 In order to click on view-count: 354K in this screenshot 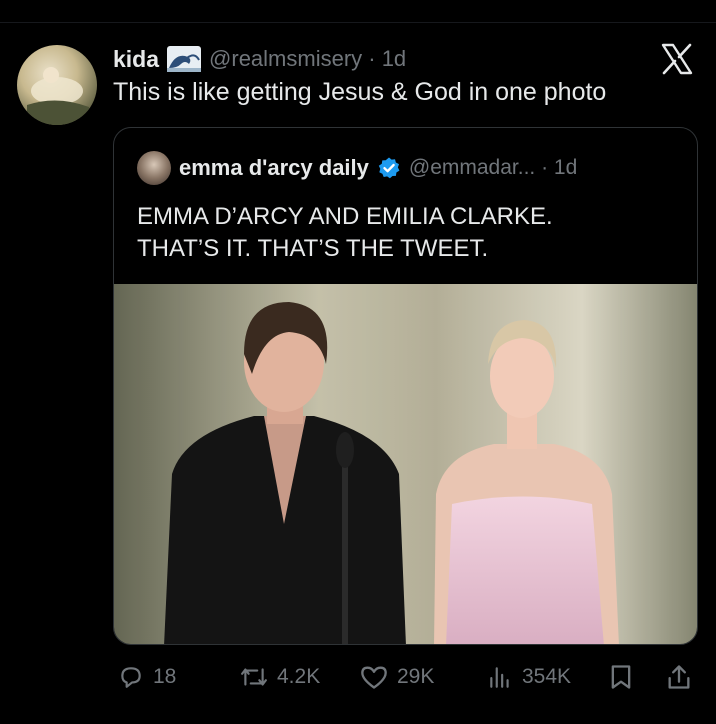, I will do `click(547, 676)`.